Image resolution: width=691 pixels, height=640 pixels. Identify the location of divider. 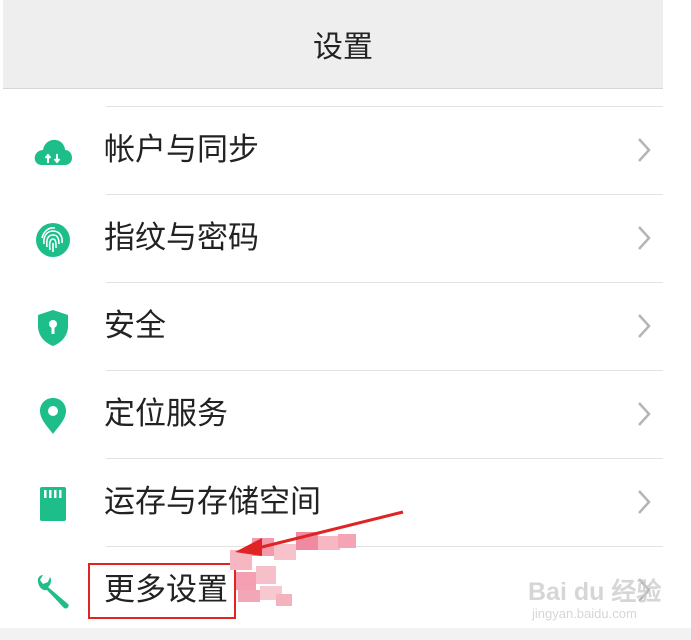
(384, 282).